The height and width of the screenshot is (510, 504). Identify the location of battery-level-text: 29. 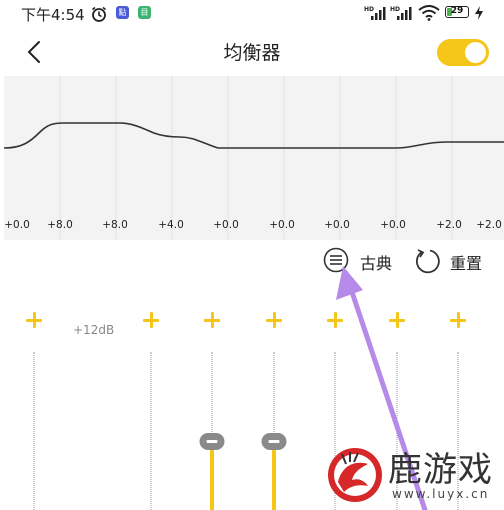
(457, 11).